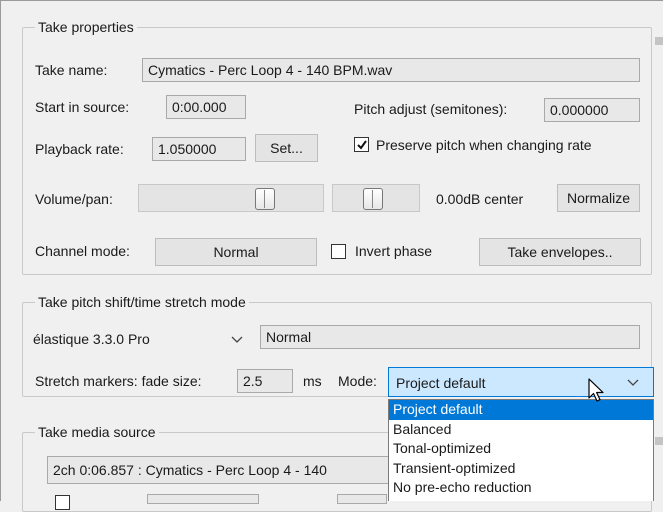 This screenshot has width=663, height=512. Describe the element at coordinates (598, 198) in the screenshot. I see `normalize-button: Normalize` at that location.